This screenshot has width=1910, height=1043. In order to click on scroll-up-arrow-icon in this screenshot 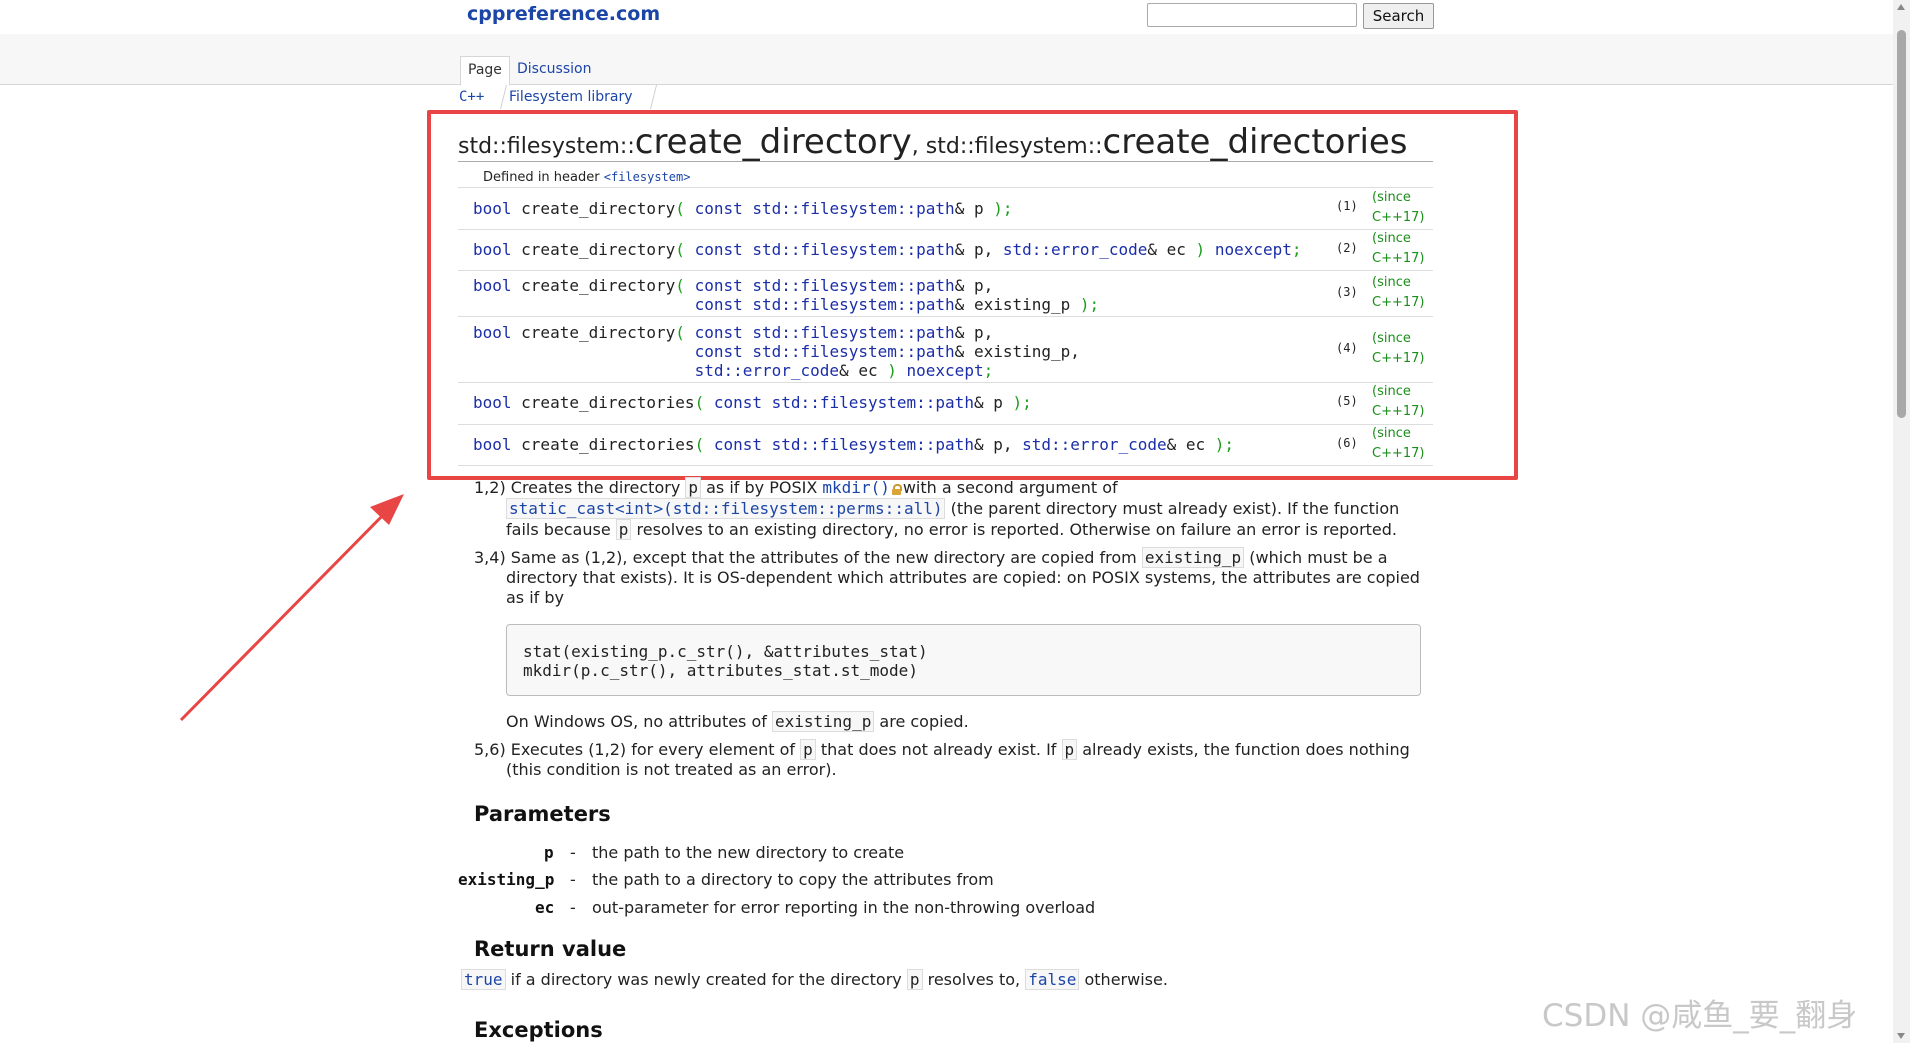, I will do `click(1901, 7)`.